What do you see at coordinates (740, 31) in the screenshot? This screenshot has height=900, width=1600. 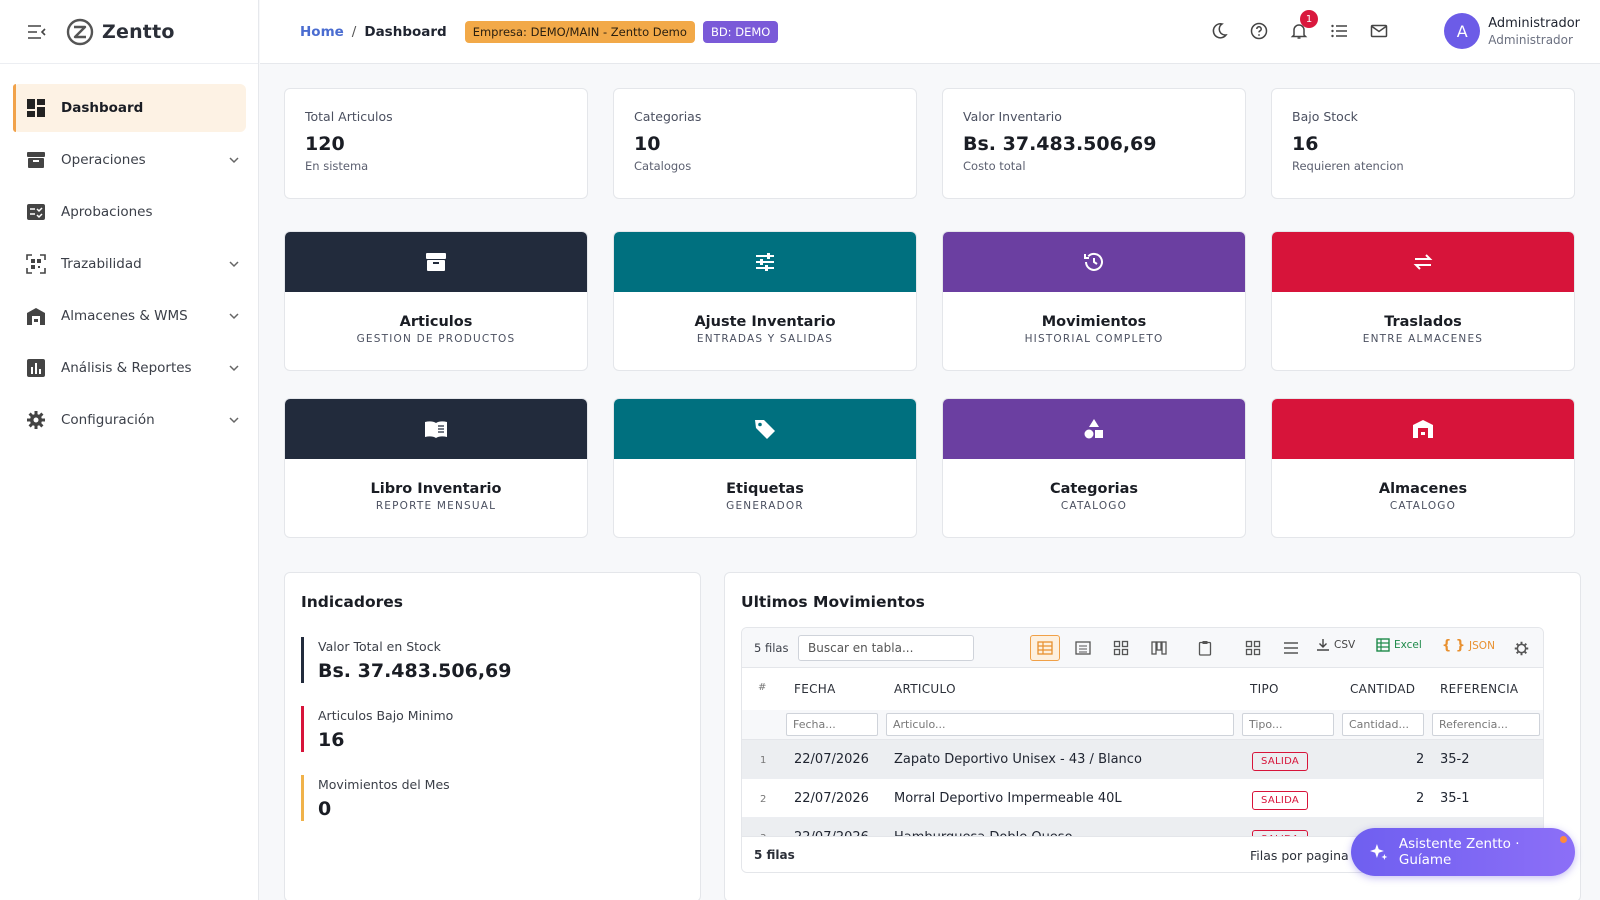 I see `database-badge: BD: DEMO` at bounding box center [740, 31].